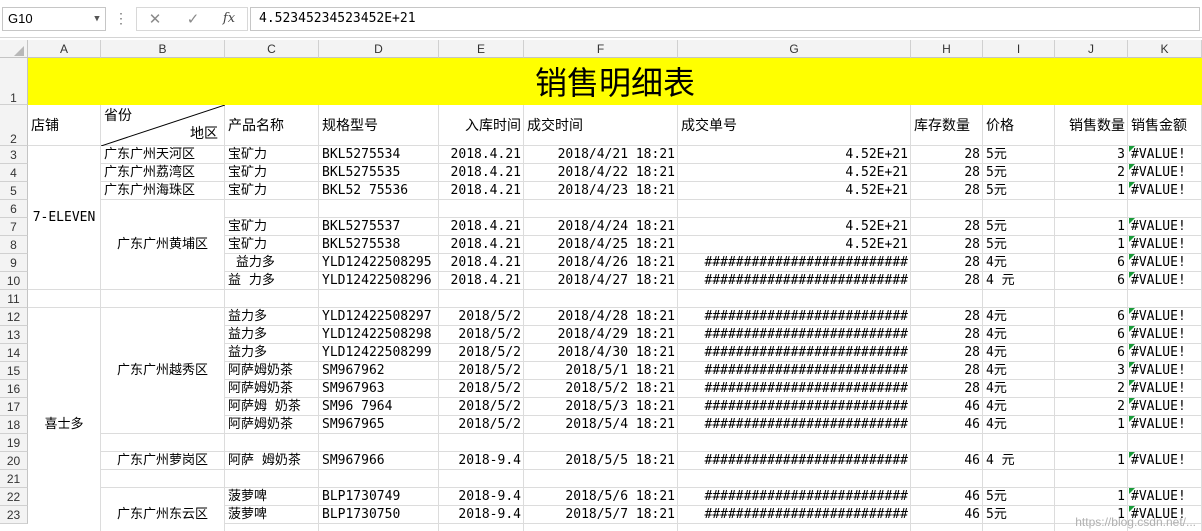  What do you see at coordinates (794, 155) in the screenshot?
I see `cell-g3: 4.52E+21` at bounding box center [794, 155].